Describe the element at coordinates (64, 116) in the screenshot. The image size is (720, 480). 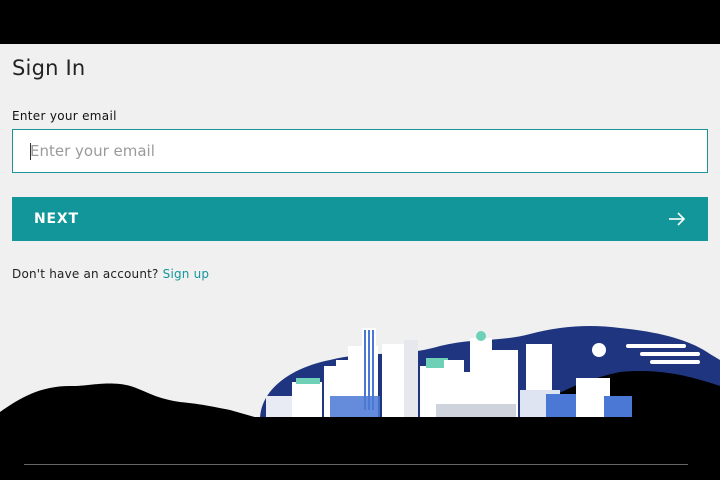
I see `email-label: Enter your email` at that location.